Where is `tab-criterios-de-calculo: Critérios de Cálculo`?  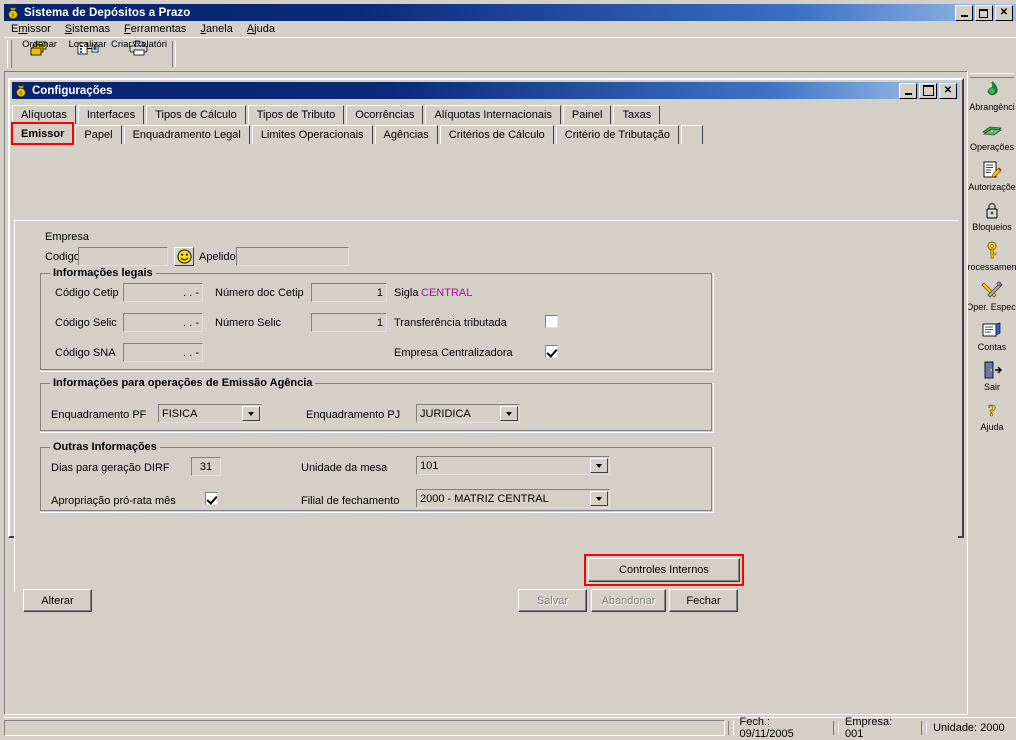 tab-criterios-de-calculo: Critérios de Cálculo is located at coordinates (496, 134).